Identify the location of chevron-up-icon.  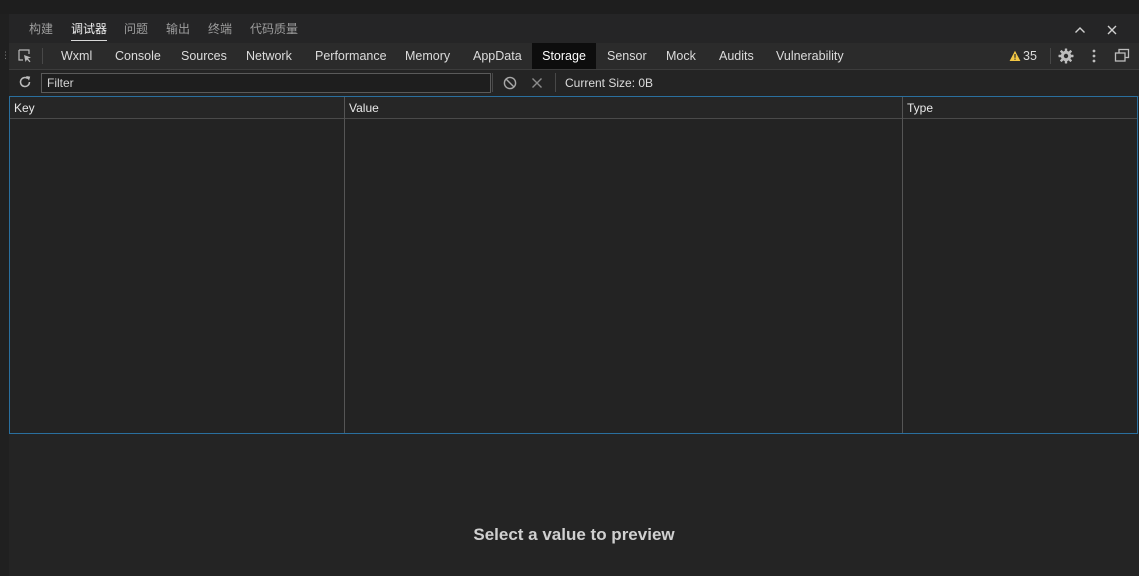
(1080, 30).